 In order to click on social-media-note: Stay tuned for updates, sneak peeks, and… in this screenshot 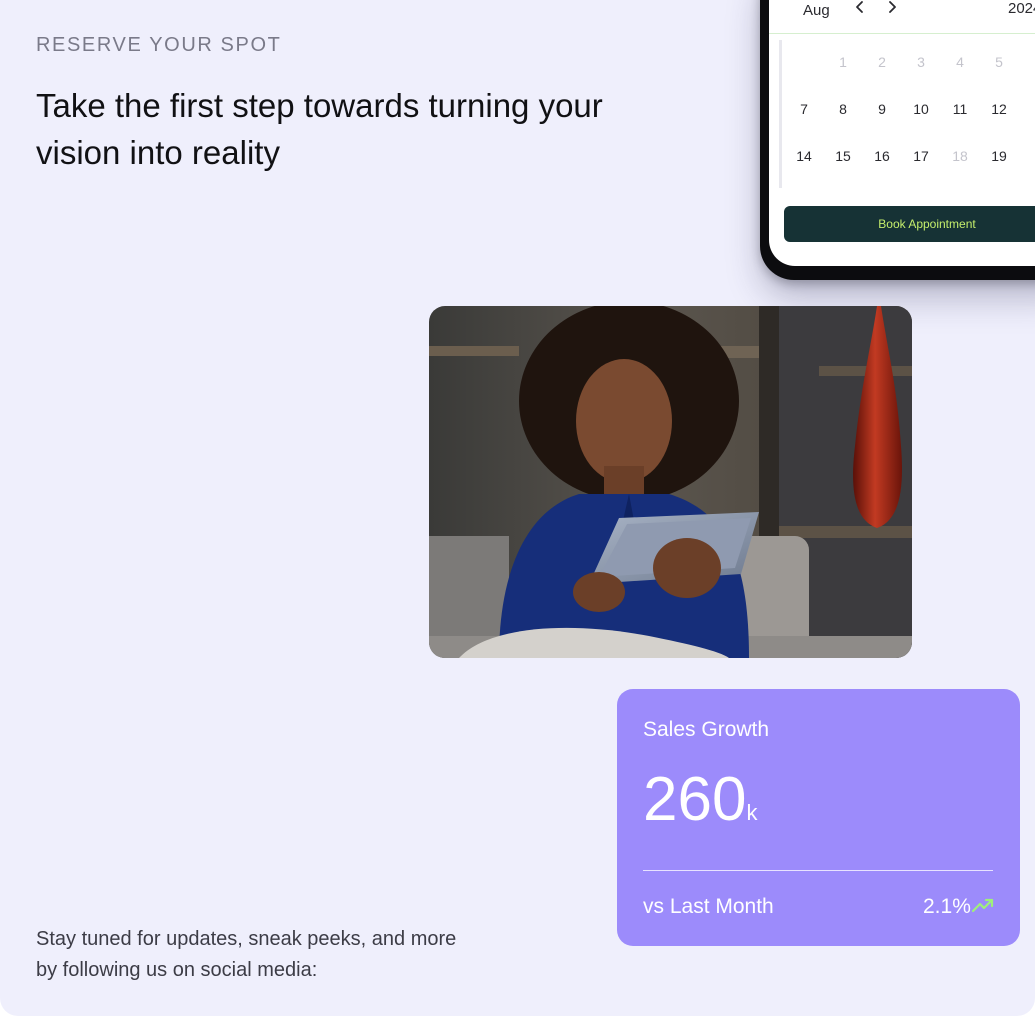, I will do `click(286, 955)`.